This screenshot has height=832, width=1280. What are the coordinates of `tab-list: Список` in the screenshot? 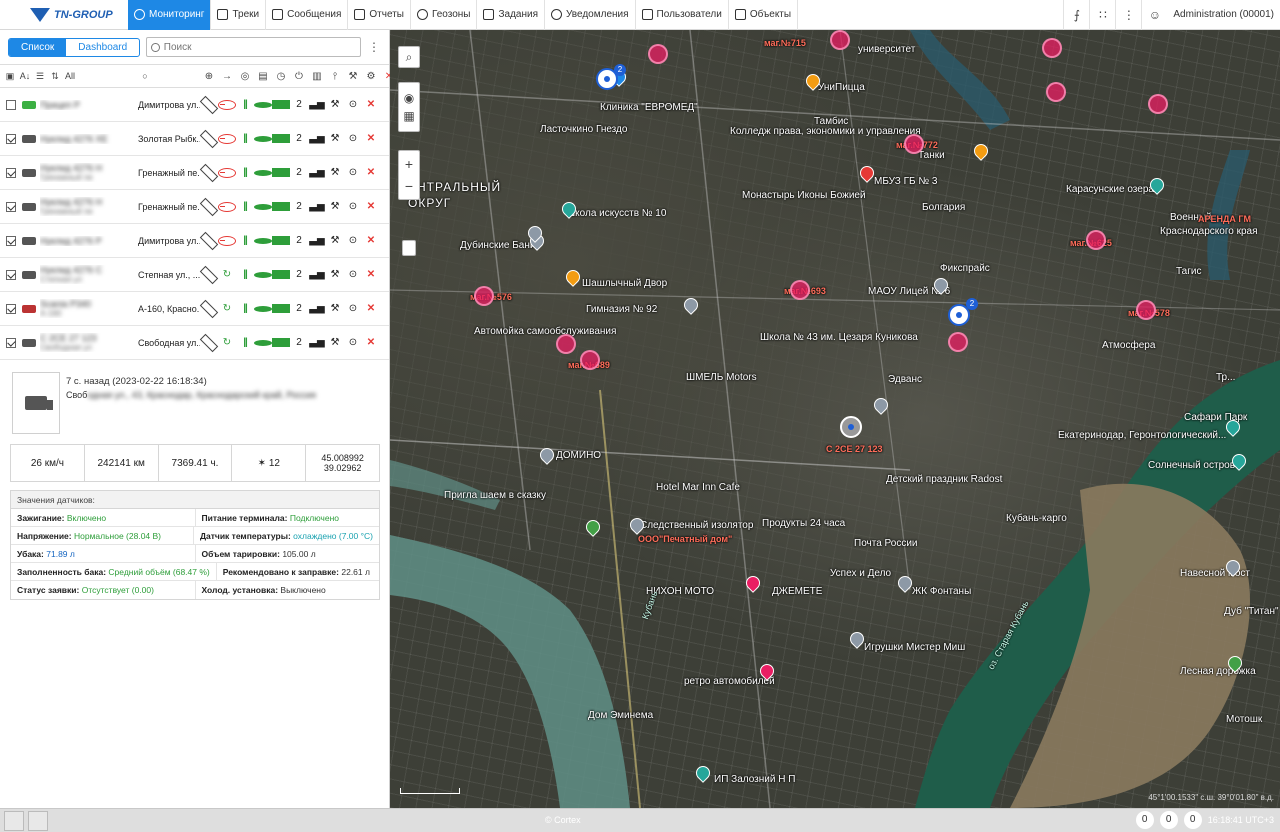 It's located at (38, 47).